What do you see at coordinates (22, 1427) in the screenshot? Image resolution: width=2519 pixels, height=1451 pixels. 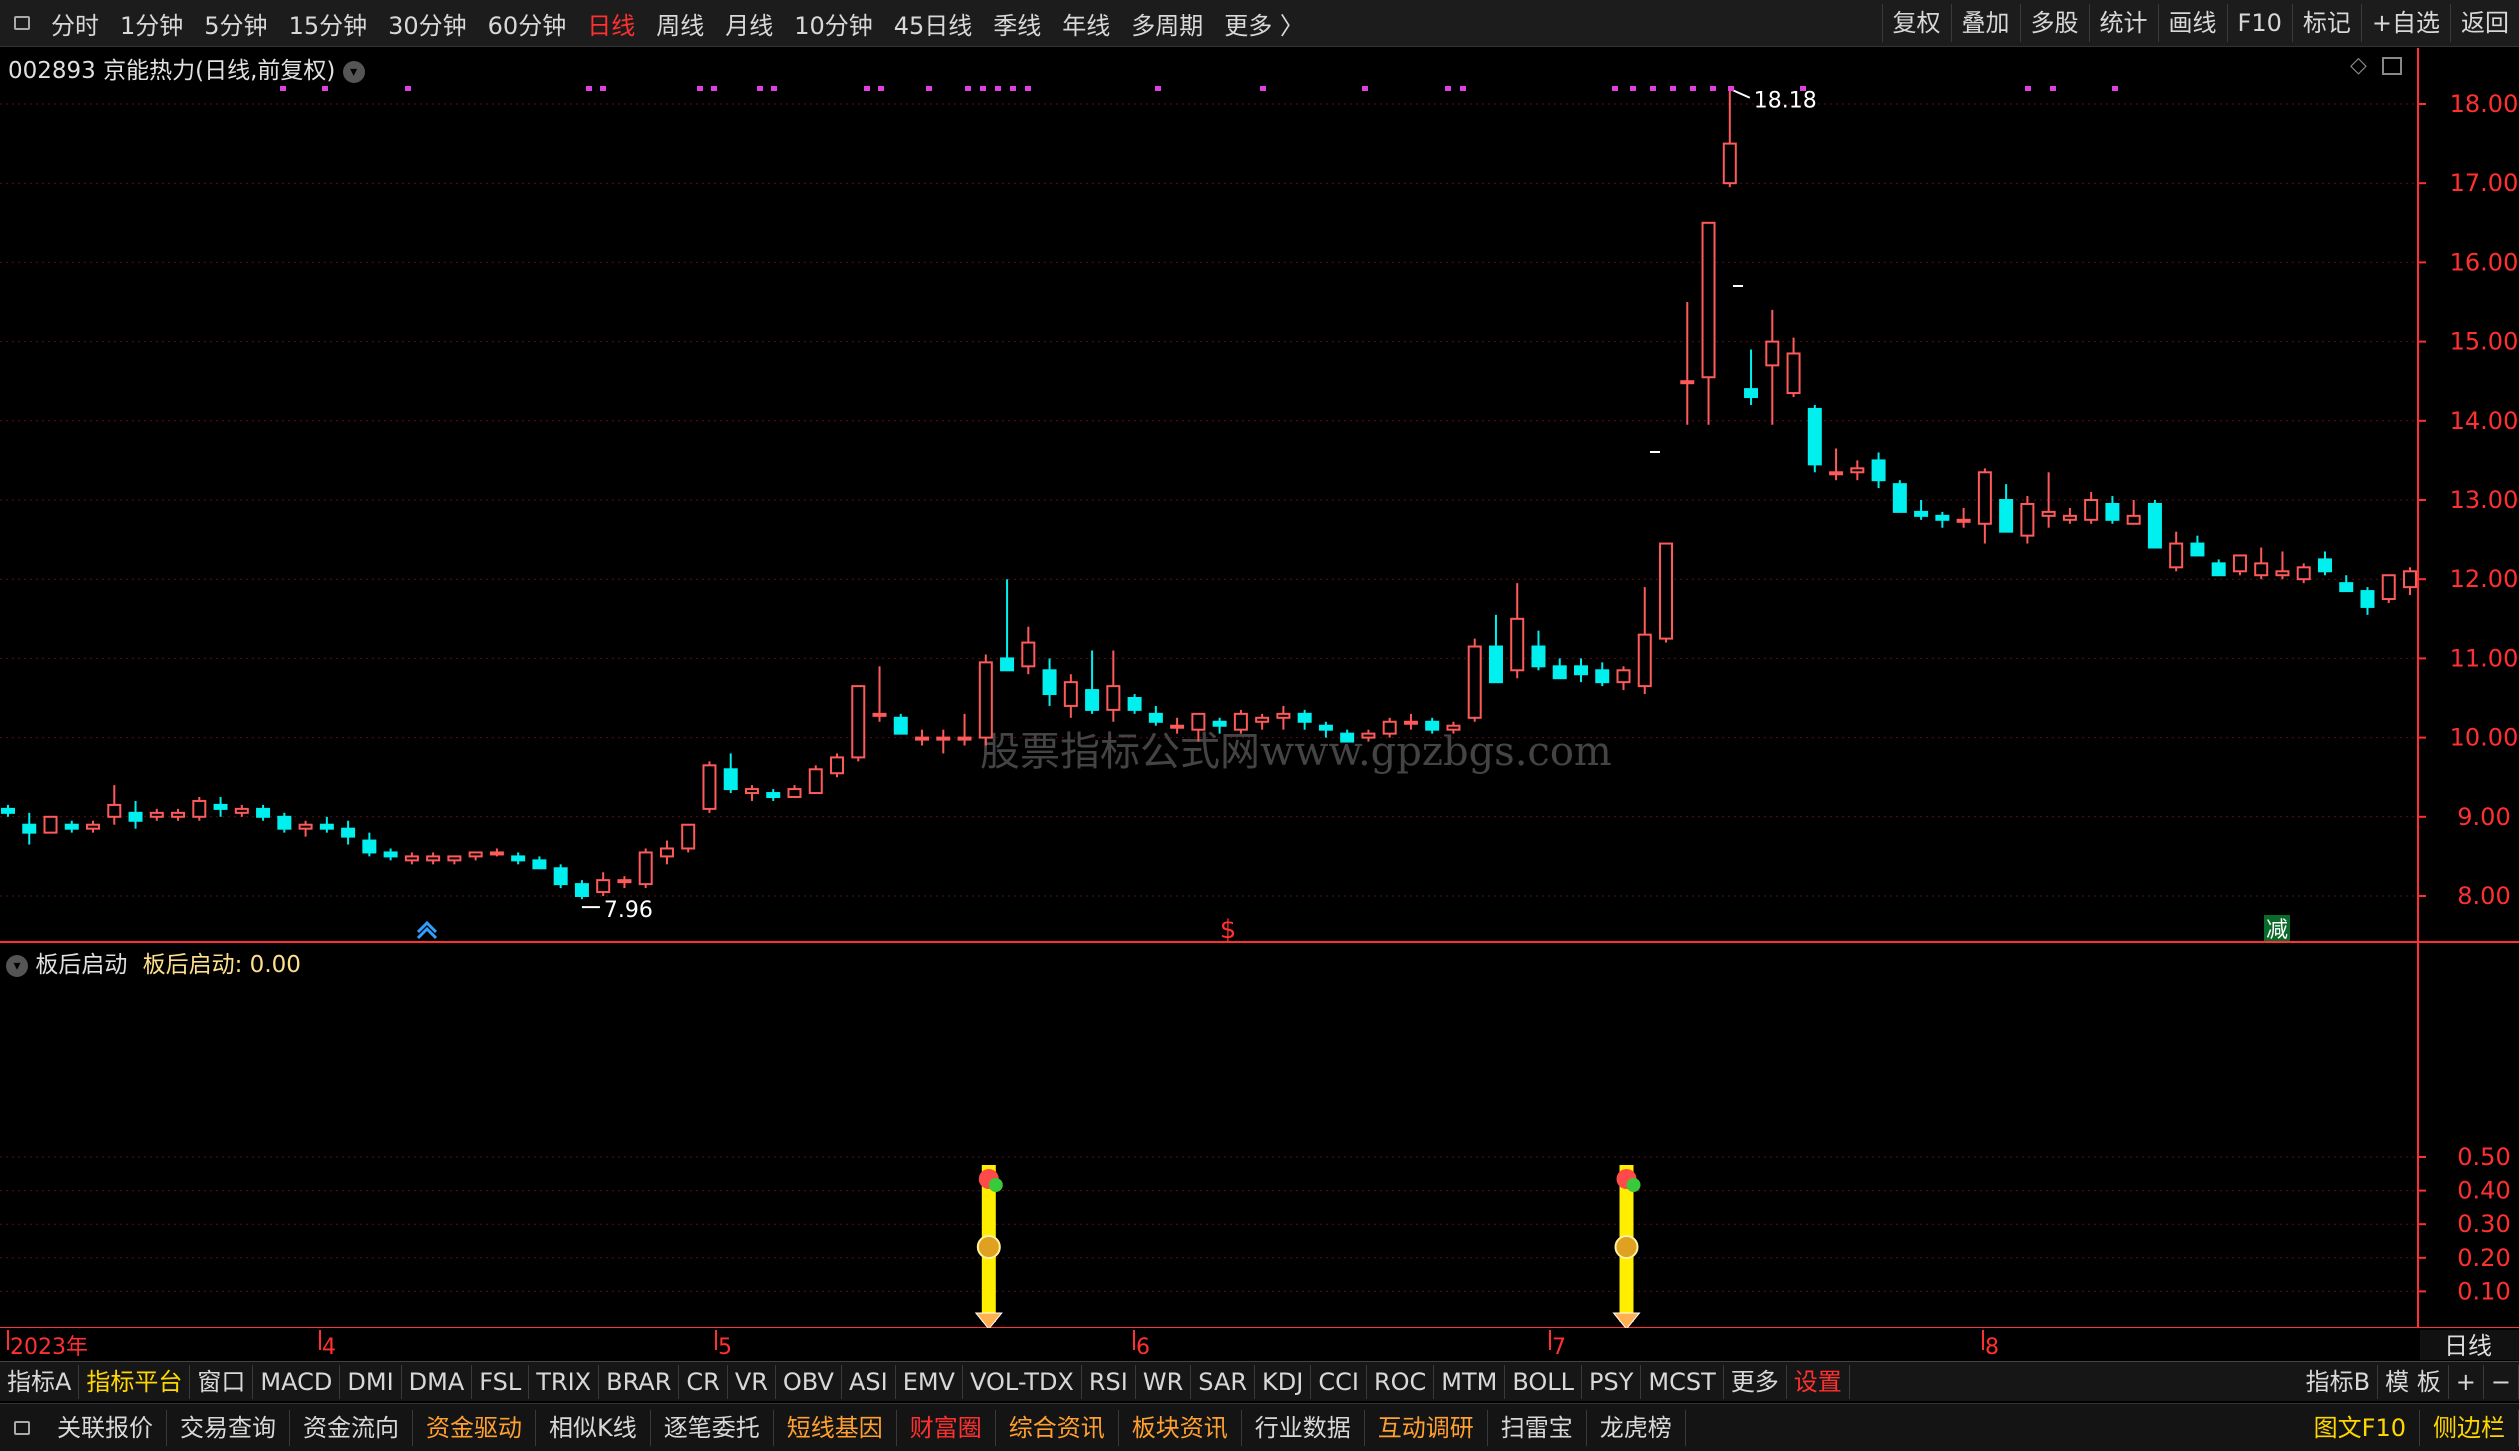 I see `panel-menu-icon` at bounding box center [22, 1427].